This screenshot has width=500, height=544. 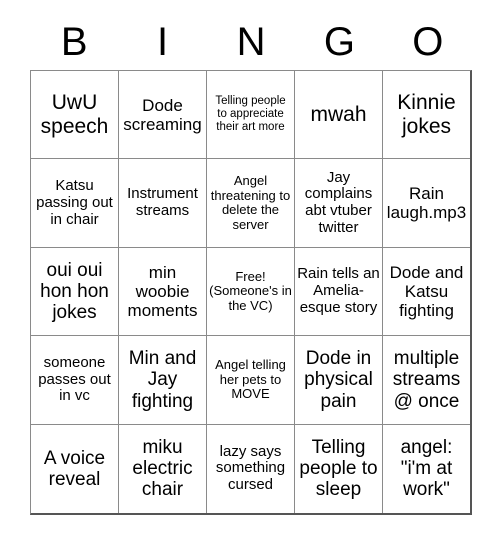 I want to click on bingo-cell: mwah, so click(x=339, y=115).